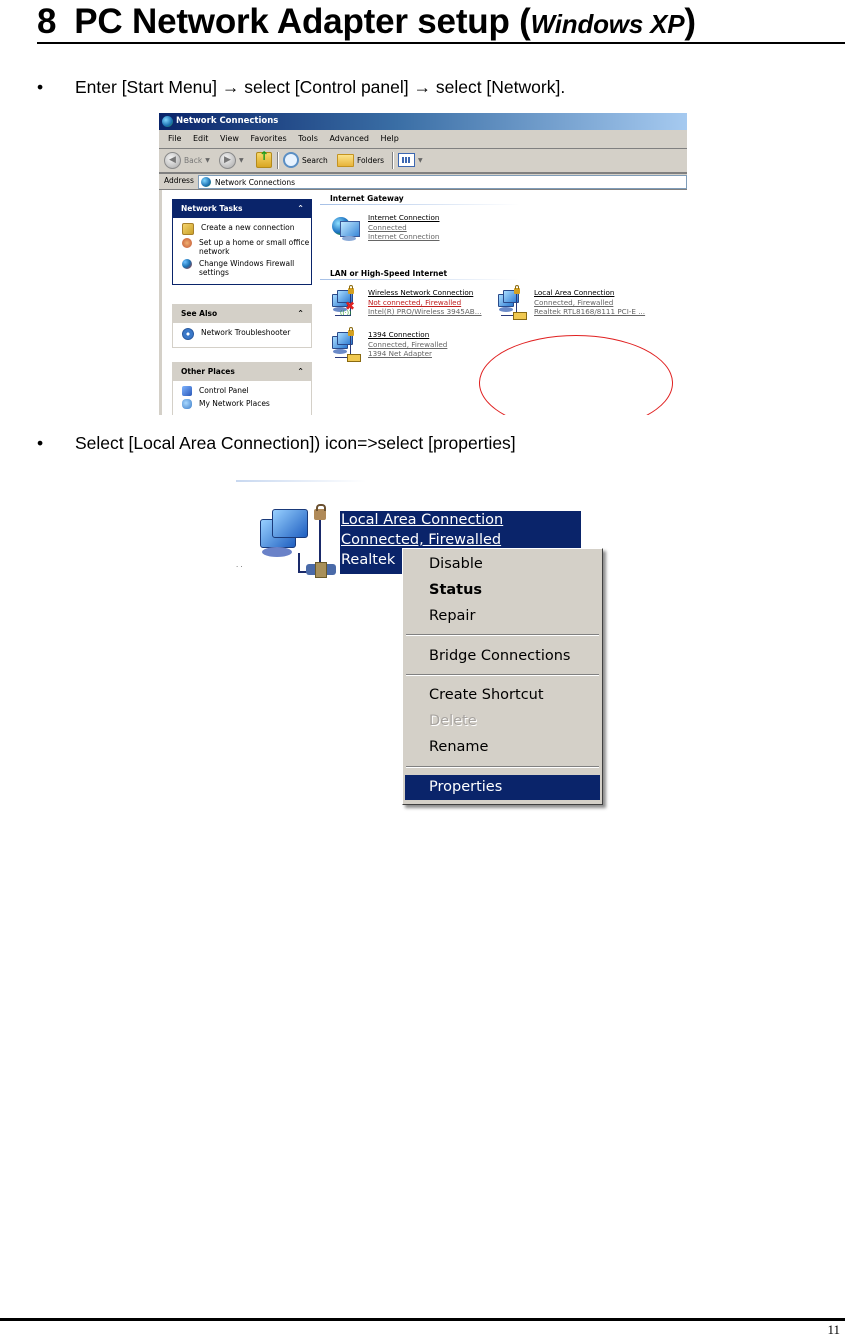 The width and height of the screenshot is (845, 1338). What do you see at coordinates (187, 391) in the screenshot?
I see `control-panel-icon` at bounding box center [187, 391].